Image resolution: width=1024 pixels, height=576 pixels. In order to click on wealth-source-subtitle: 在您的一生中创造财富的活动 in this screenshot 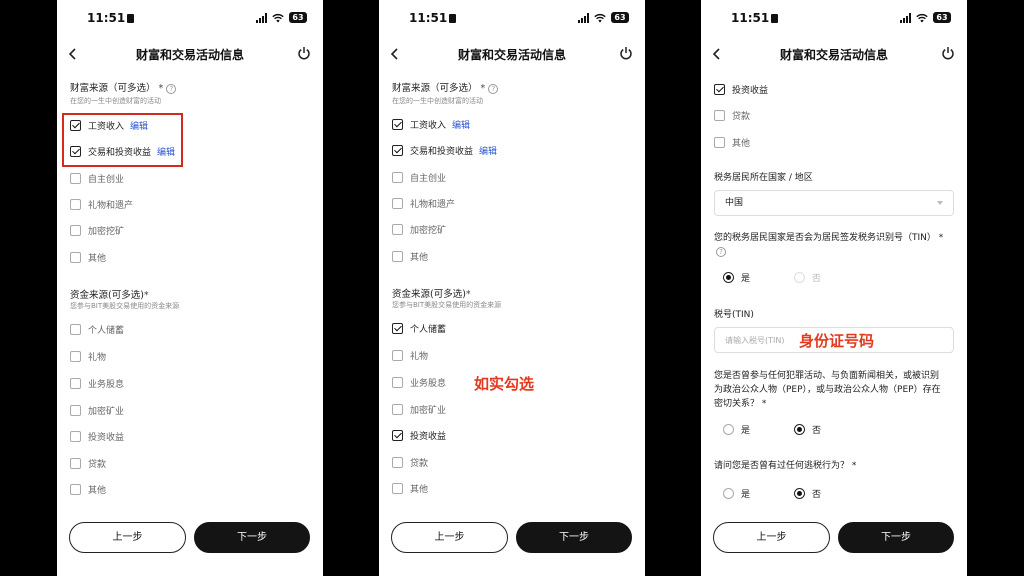, I will do `click(115, 101)`.